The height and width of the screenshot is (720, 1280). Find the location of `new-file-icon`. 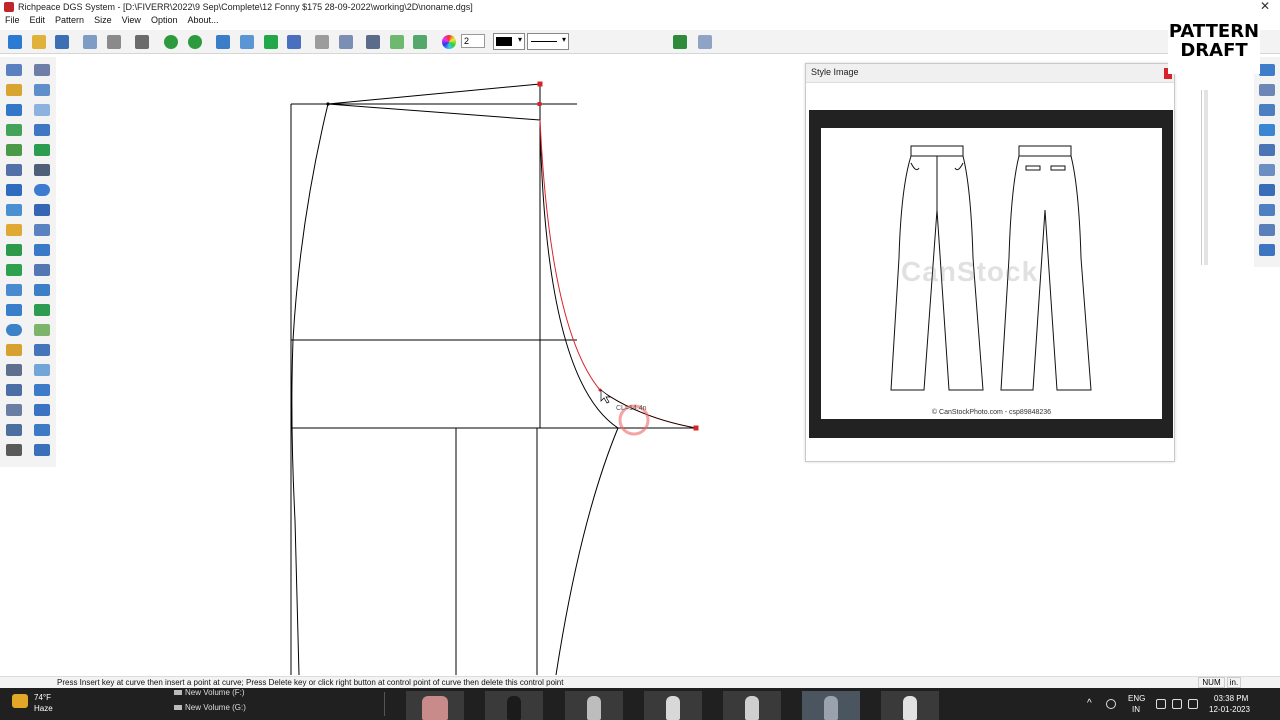

new-file-icon is located at coordinates (15, 42).